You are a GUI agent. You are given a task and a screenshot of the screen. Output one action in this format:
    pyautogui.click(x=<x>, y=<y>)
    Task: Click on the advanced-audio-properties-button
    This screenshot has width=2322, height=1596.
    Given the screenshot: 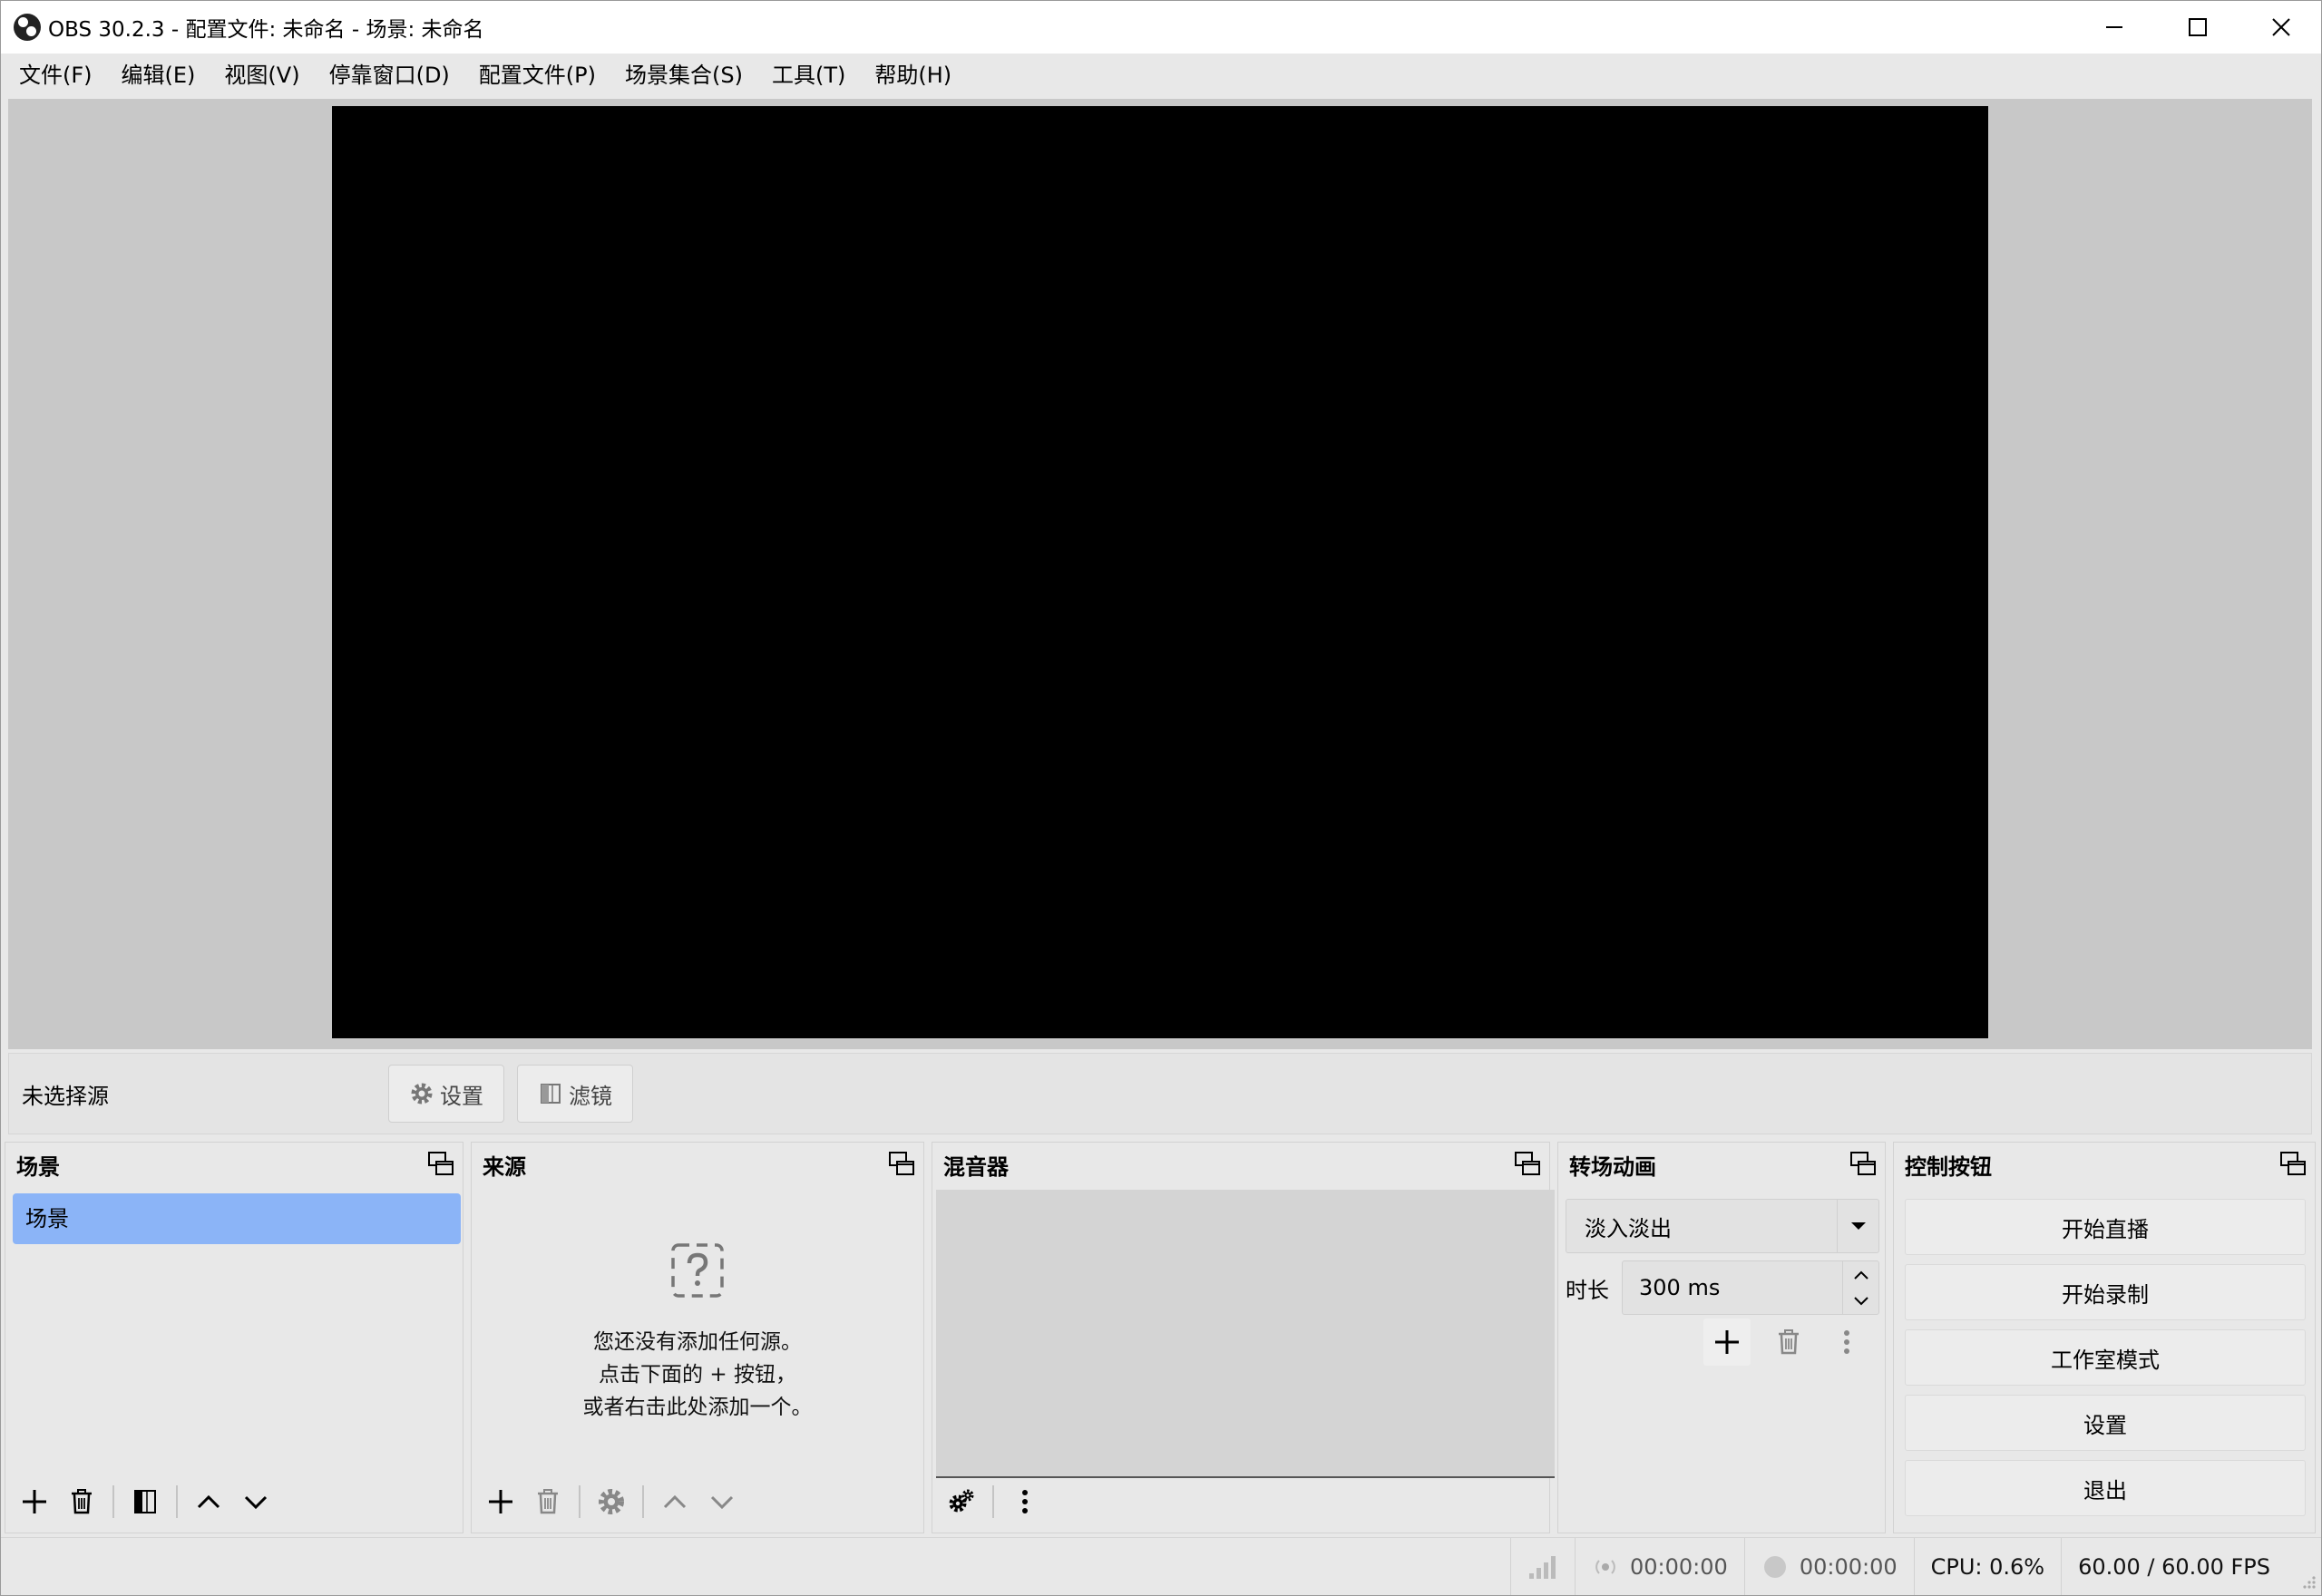 What is the action you would take?
    pyautogui.click(x=961, y=1501)
    